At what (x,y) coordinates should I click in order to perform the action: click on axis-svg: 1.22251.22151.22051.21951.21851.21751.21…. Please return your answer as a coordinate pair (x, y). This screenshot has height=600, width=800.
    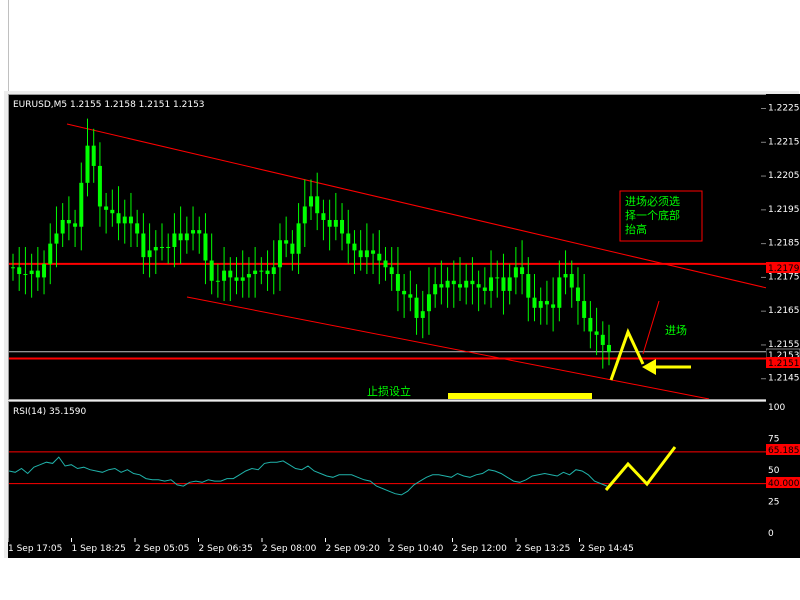
    Looking at the image, I should click on (782, 321).